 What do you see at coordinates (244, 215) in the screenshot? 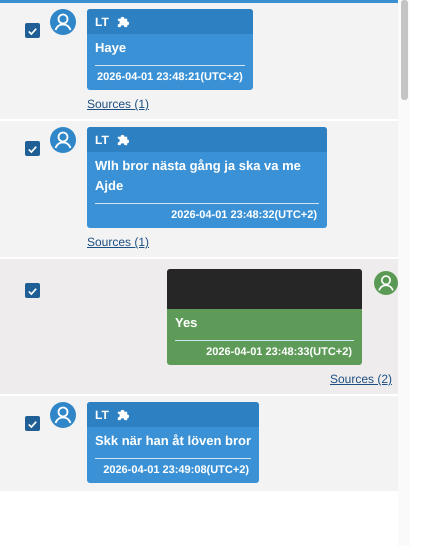
I see `message-timestamp: 2026-04-01 23:48:32(UTC+2)` at bounding box center [244, 215].